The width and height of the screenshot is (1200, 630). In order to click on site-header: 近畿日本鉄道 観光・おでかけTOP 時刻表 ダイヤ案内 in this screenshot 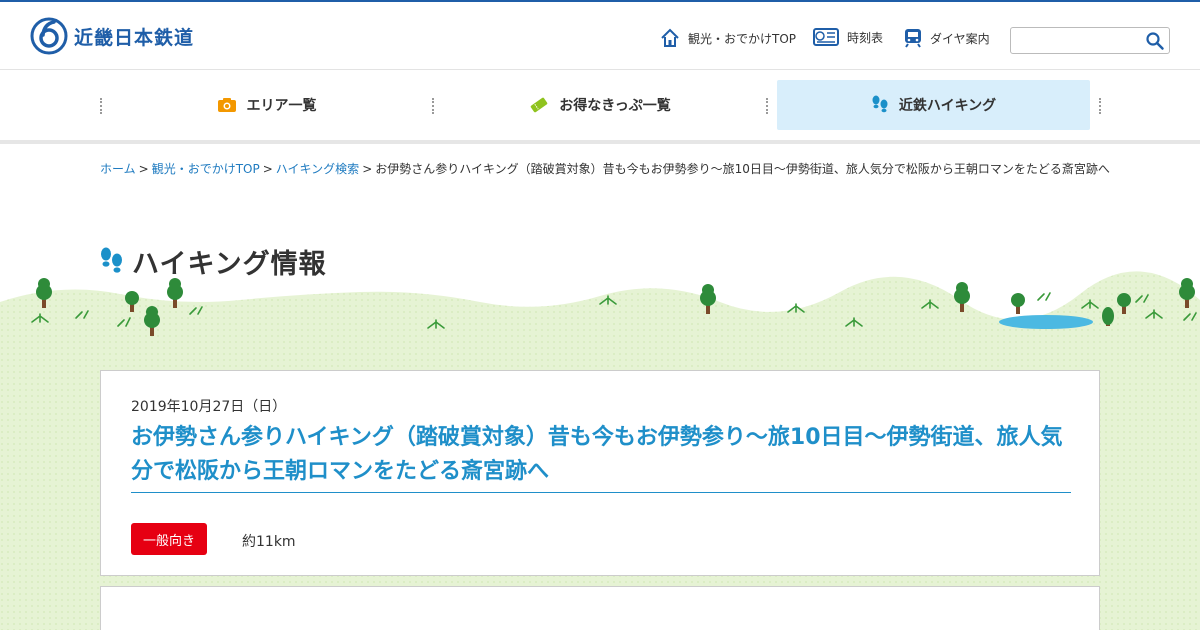, I will do `click(600, 36)`.